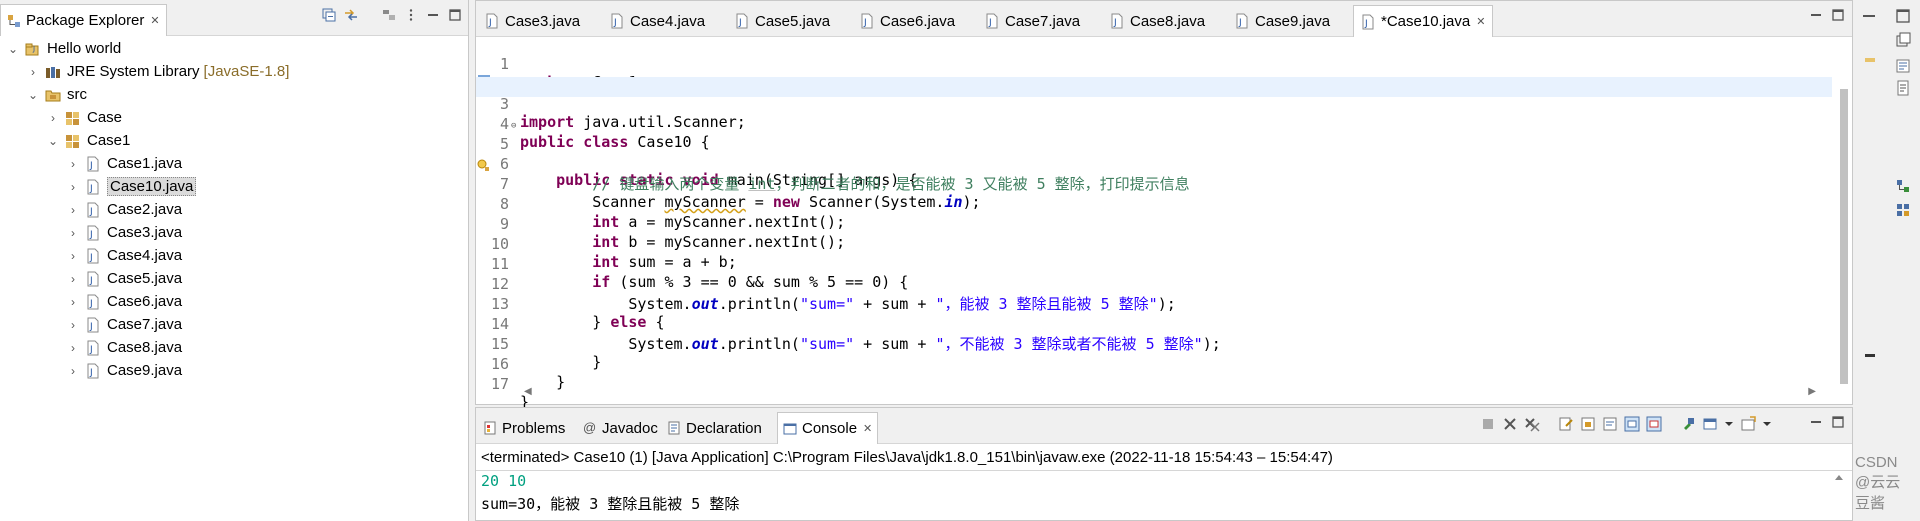  What do you see at coordinates (124, 232) in the screenshot?
I see `tree-item-java-file: › J Case3.java` at bounding box center [124, 232].